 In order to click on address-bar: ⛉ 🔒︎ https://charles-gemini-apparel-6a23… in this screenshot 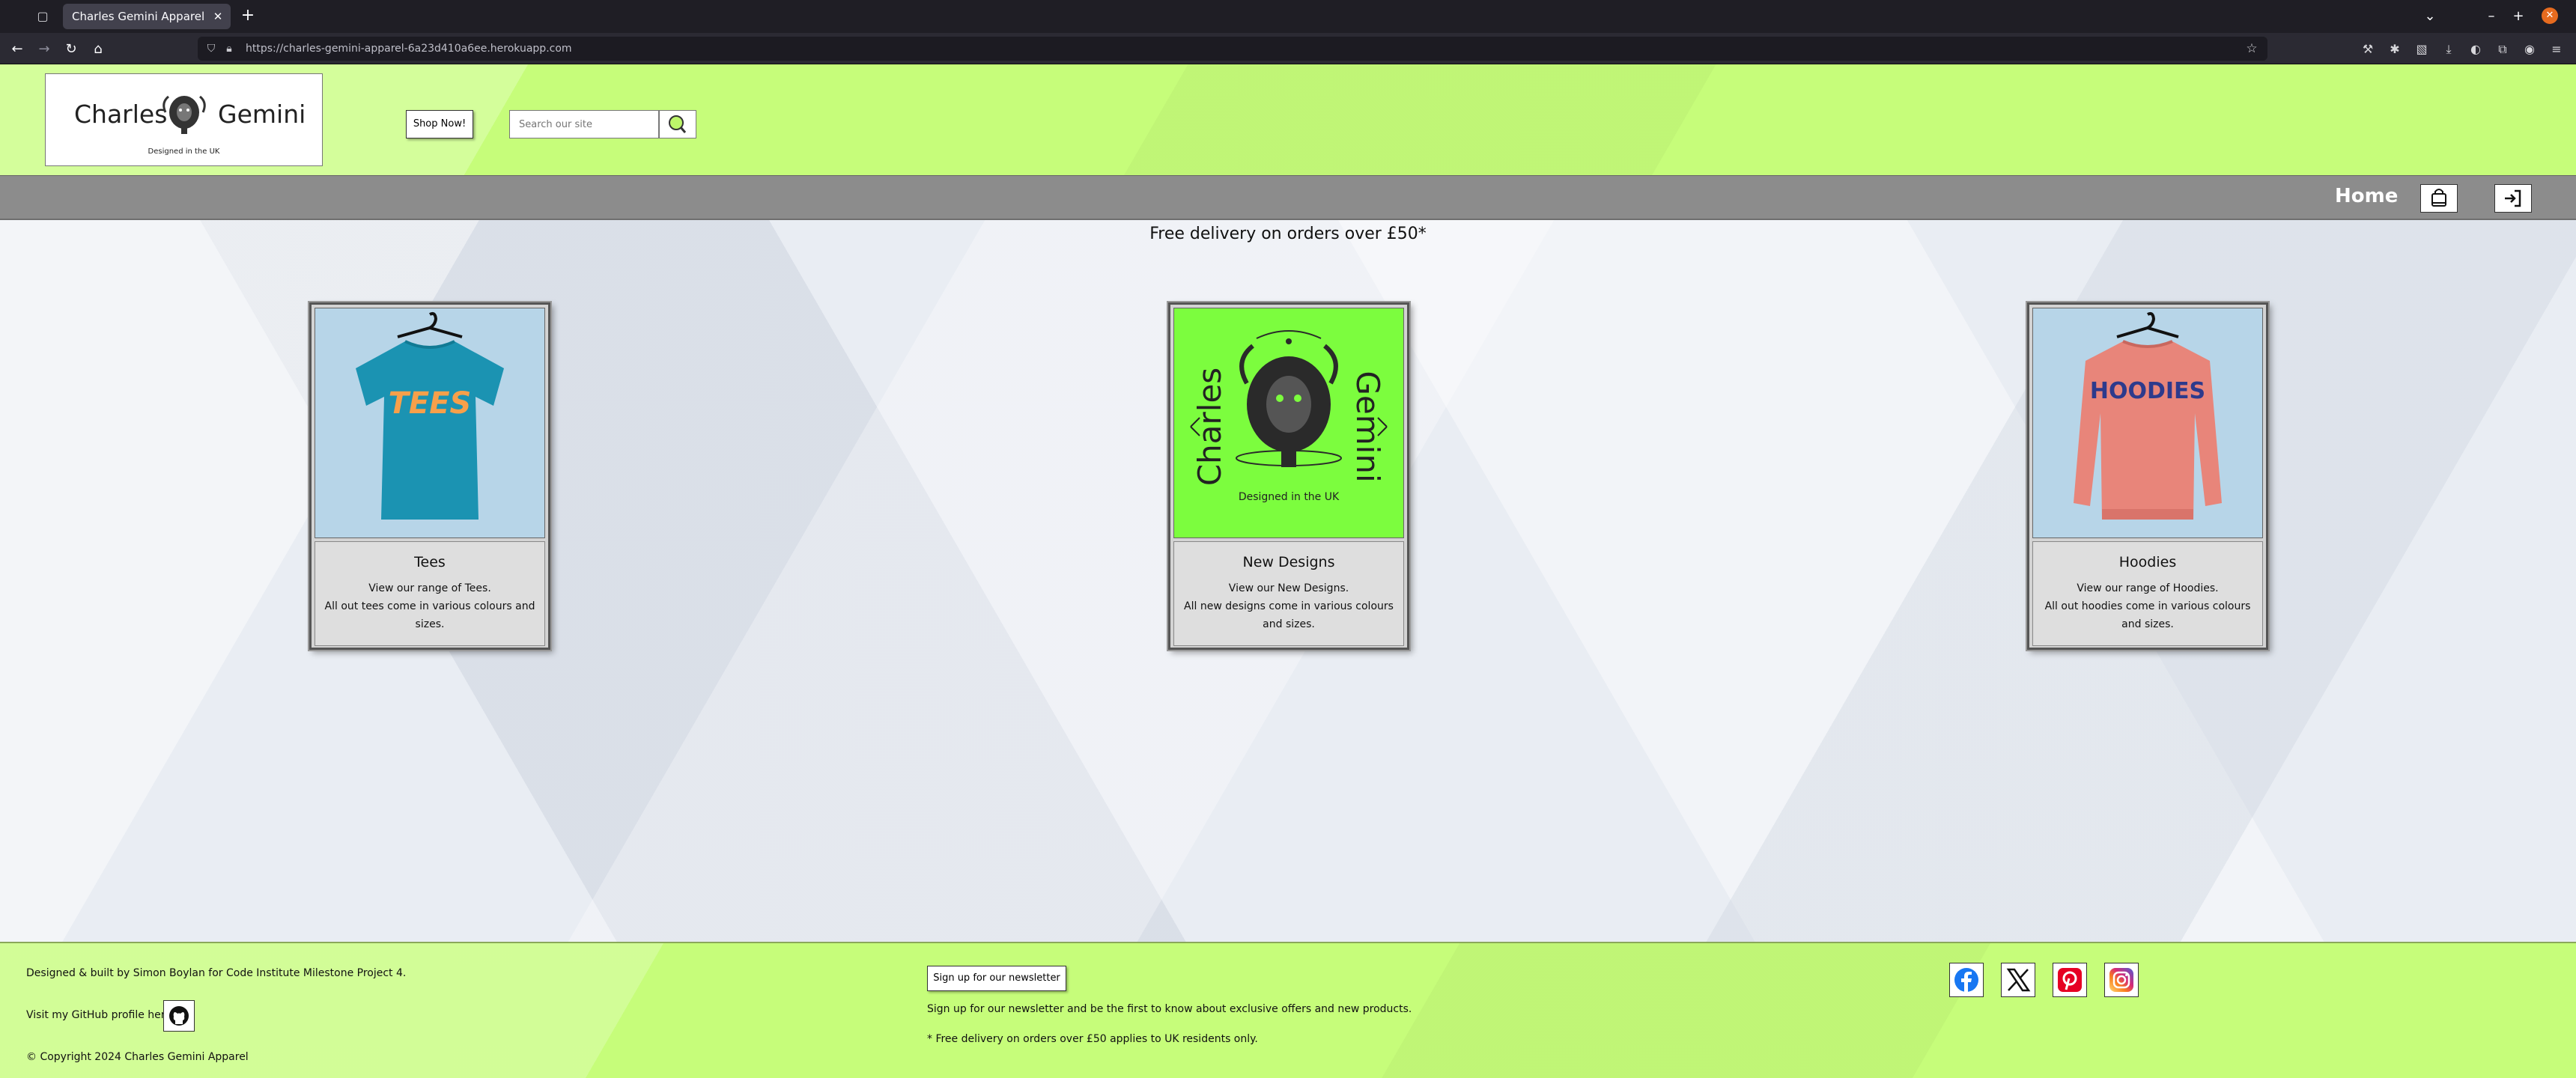, I will do `click(1232, 49)`.